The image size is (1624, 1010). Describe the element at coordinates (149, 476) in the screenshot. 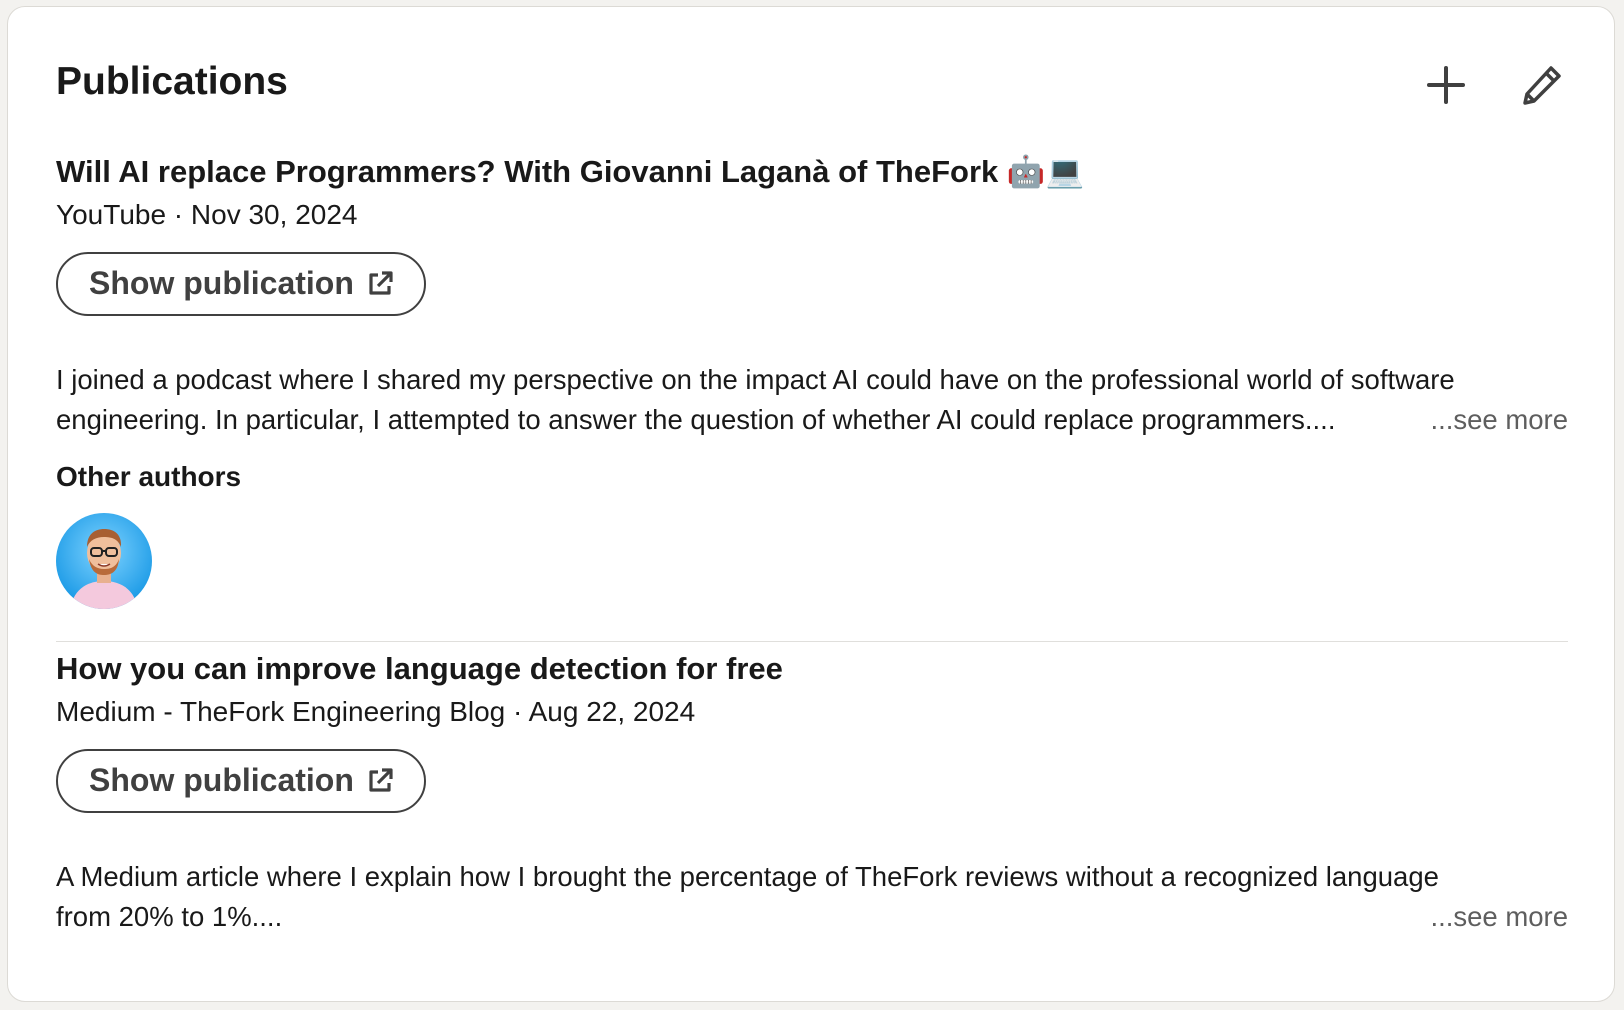

I see `other-authors-label: Other authors` at that location.